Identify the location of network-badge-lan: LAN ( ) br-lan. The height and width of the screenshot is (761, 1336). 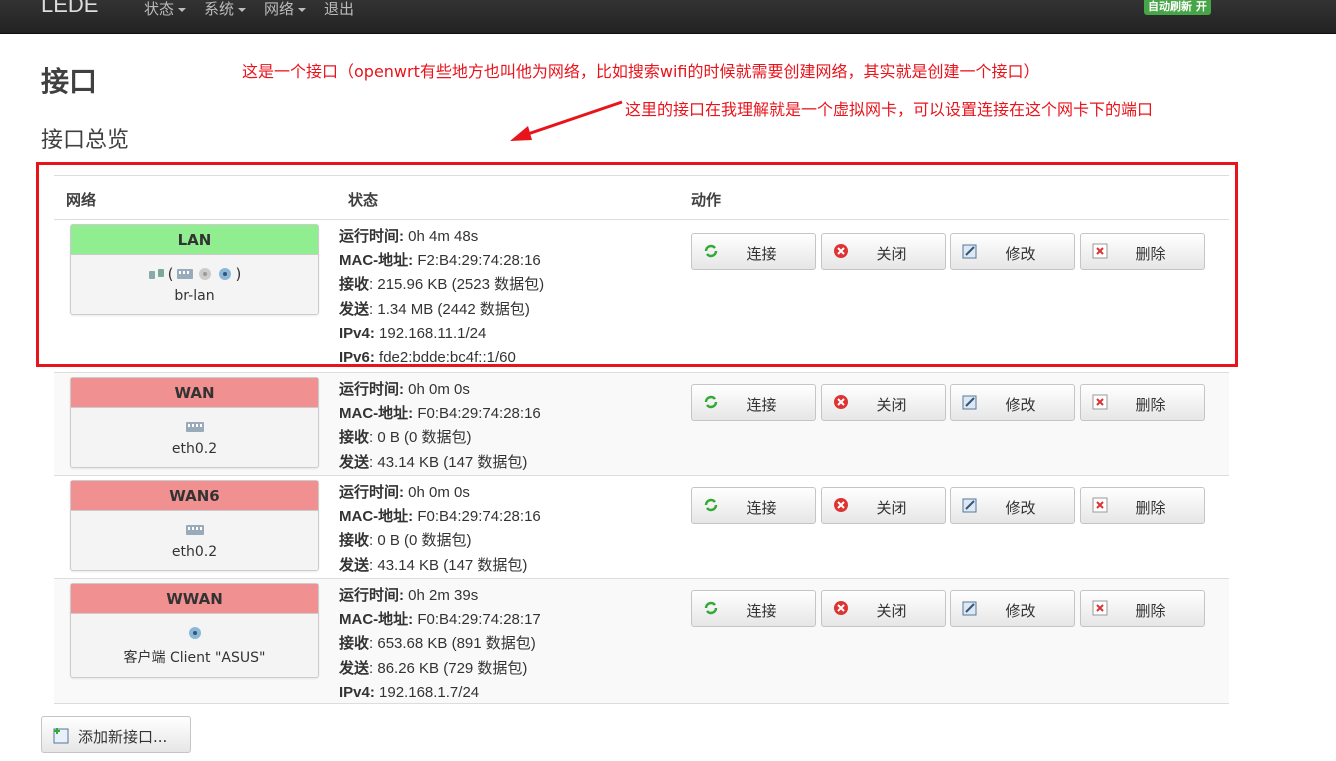
(194, 269).